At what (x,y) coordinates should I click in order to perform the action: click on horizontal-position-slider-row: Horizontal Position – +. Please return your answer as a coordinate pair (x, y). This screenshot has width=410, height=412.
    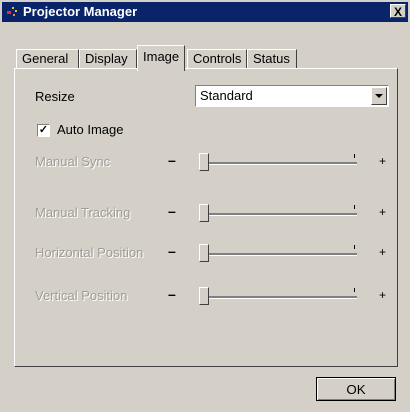
    Looking at the image, I should click on (207, 253).